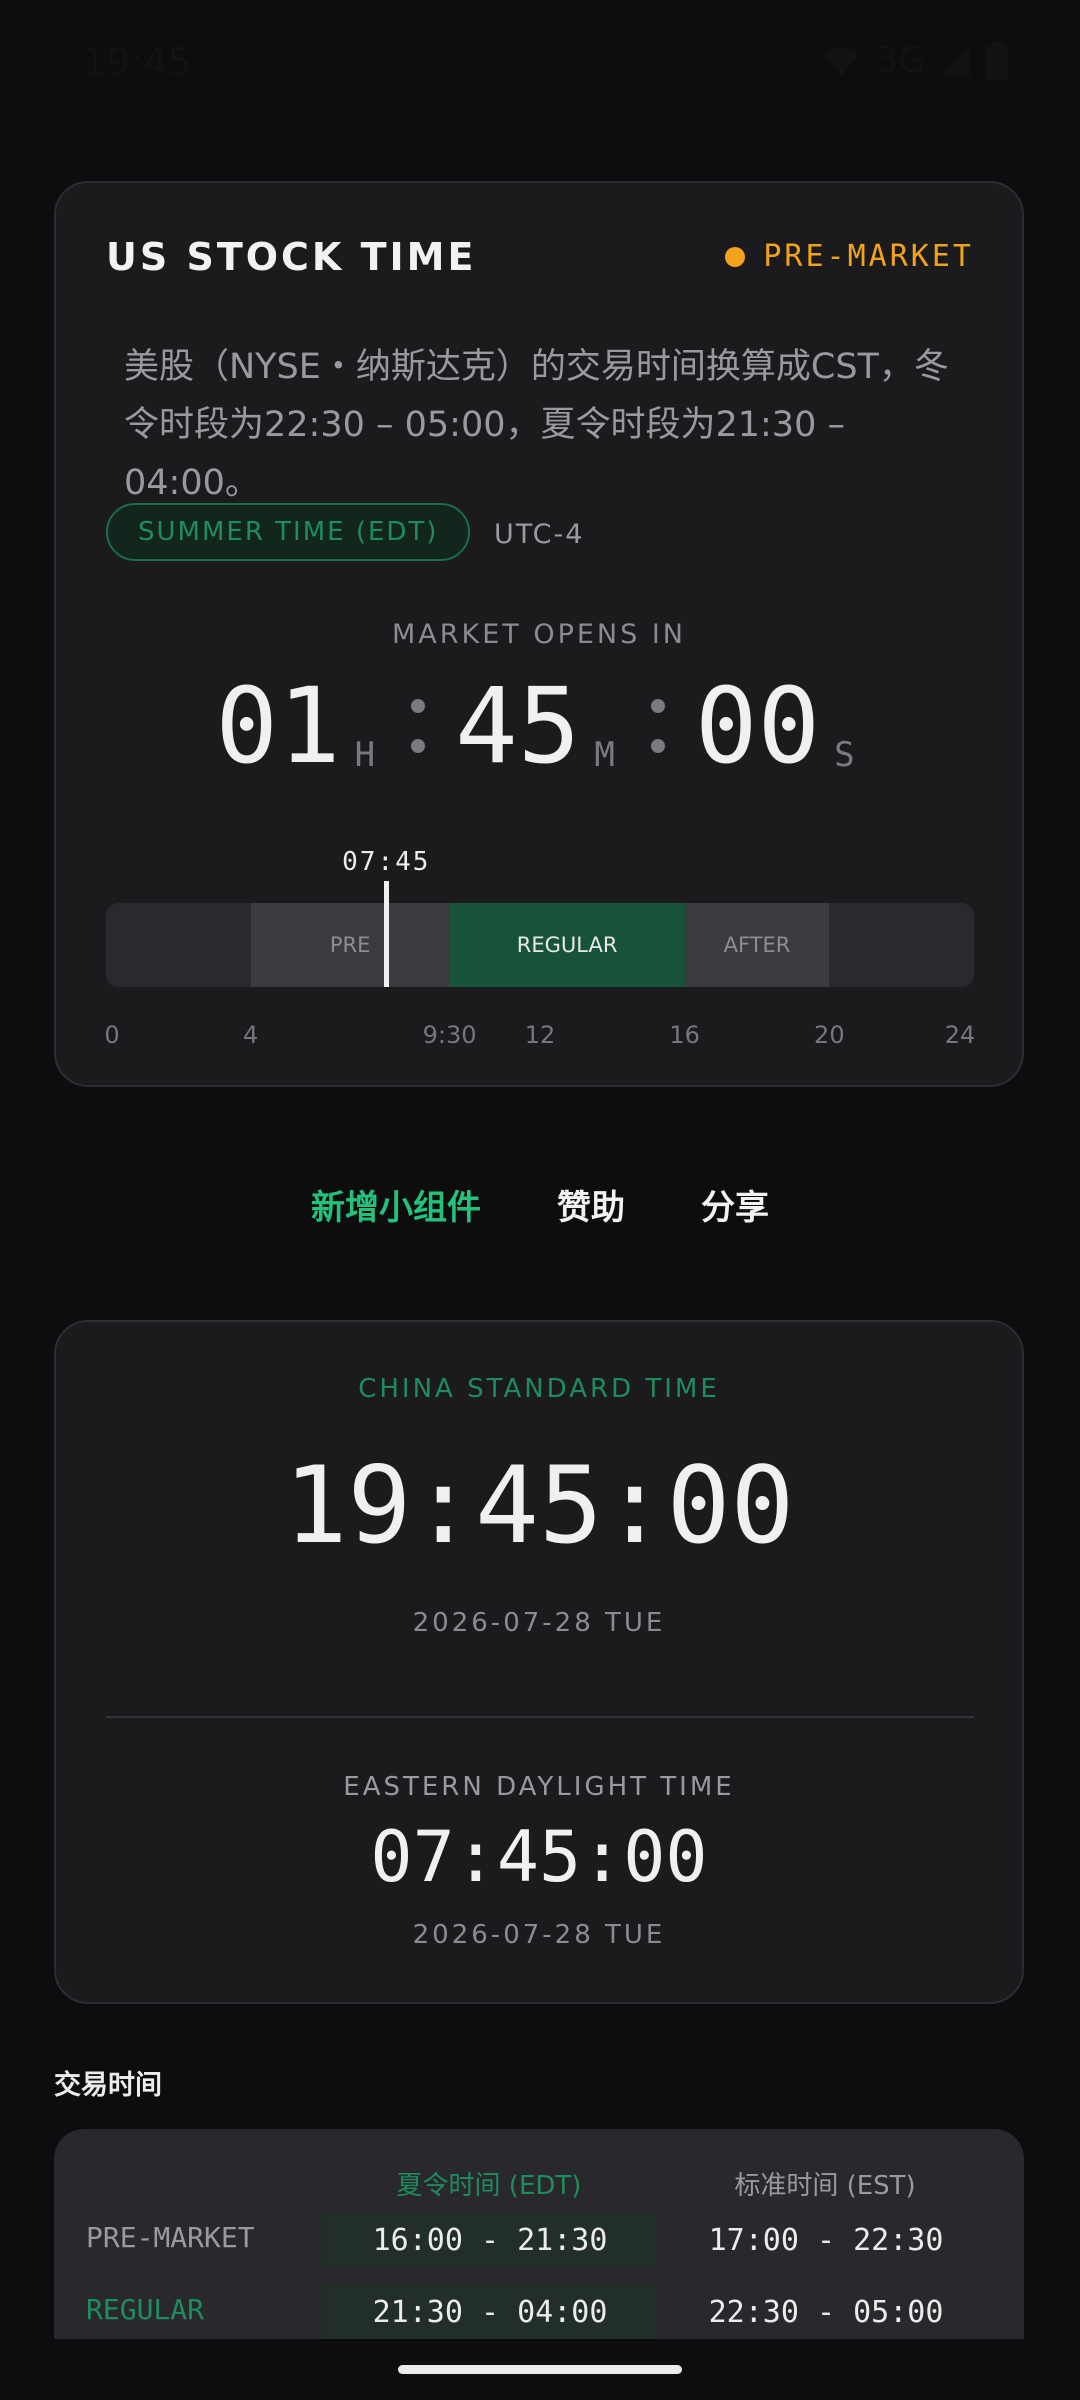  I want to click on edt-date: 2026-07-28 TUE, so click(539, 1935).